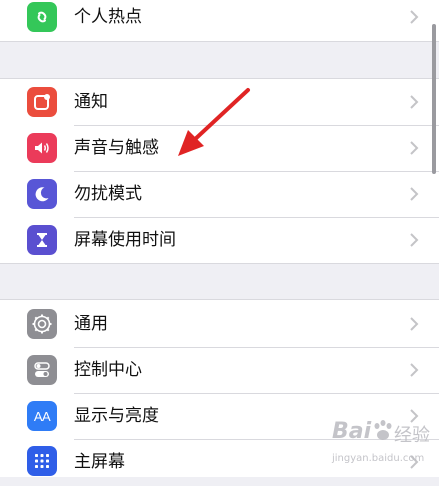 Image resolution: width=439 pixels, height=486 pixels. What do you see at coordinates (42, 240) in the screenshot?
I see `hourglass-icon` at bounding box center [42, 240].